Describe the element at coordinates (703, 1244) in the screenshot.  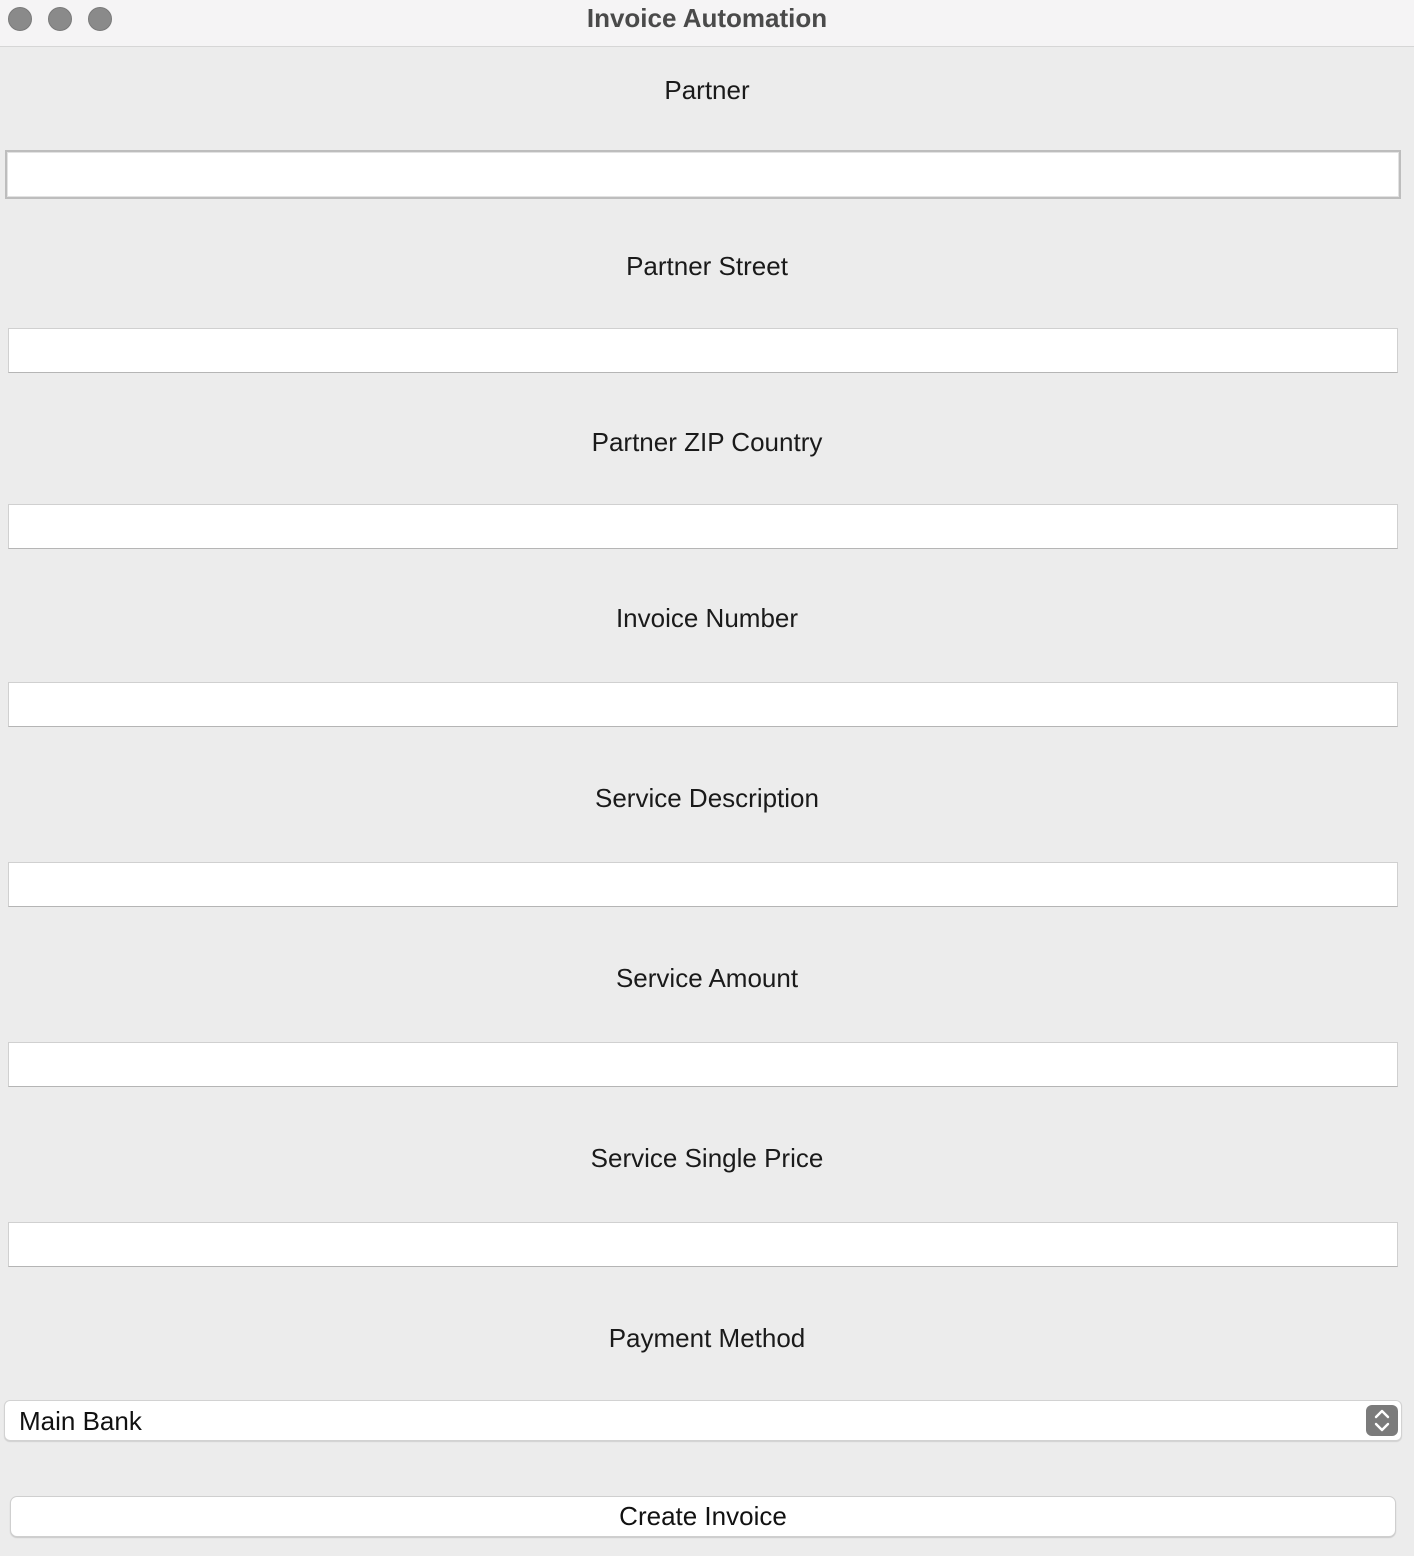
I see `service-single-price-input` at that location.